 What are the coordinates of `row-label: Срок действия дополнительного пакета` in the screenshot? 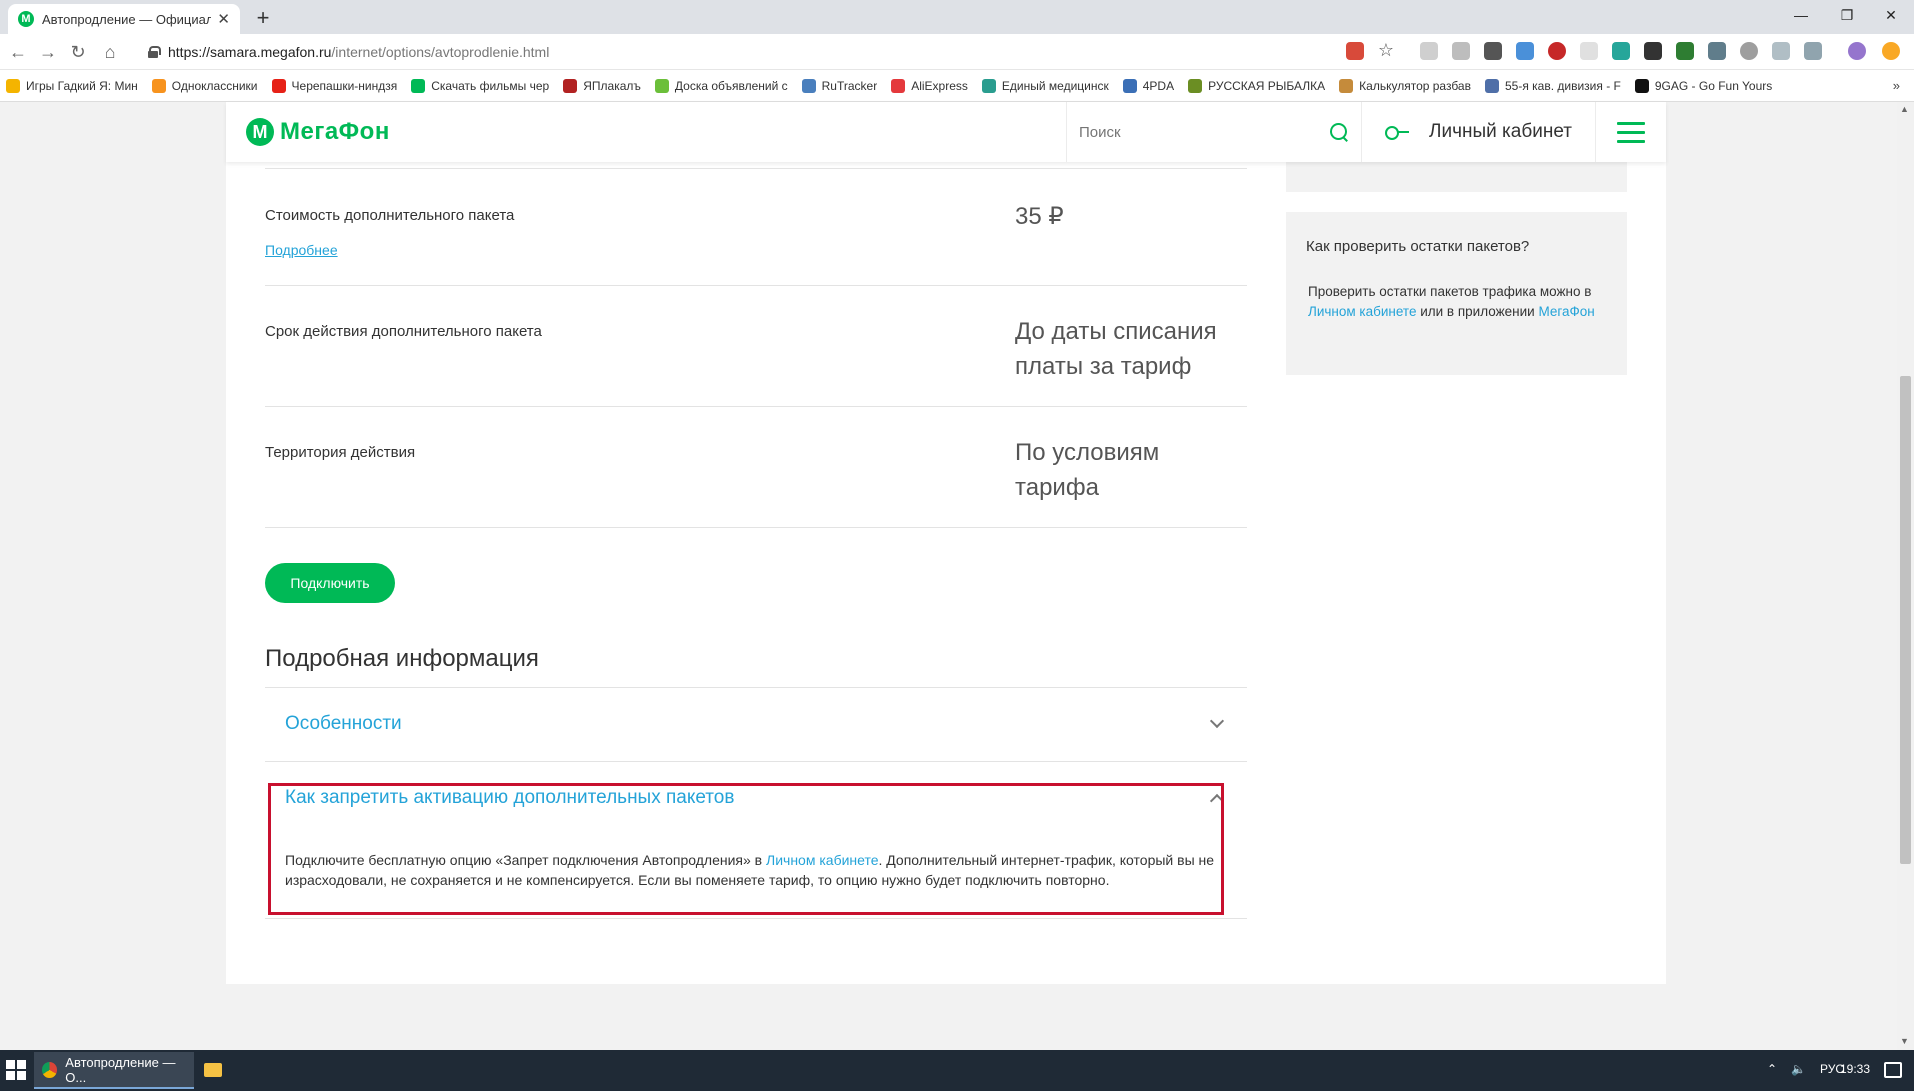 It's located at (403, 331).